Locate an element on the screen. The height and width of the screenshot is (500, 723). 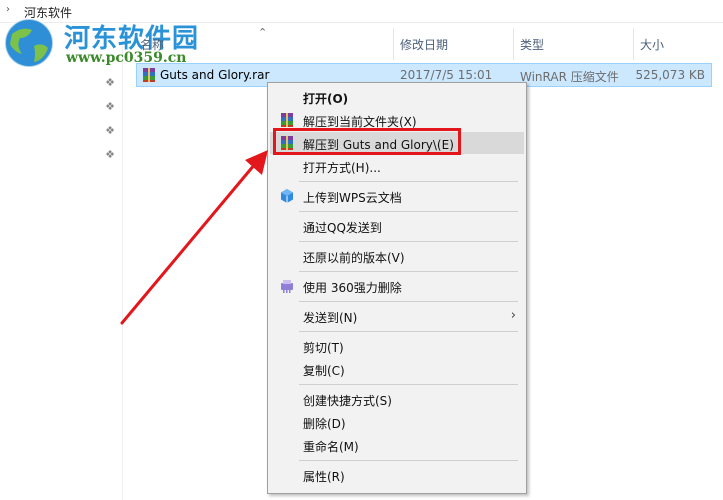
file-date: 2017/7/5 15:01 is located at coordinates (446, 75).